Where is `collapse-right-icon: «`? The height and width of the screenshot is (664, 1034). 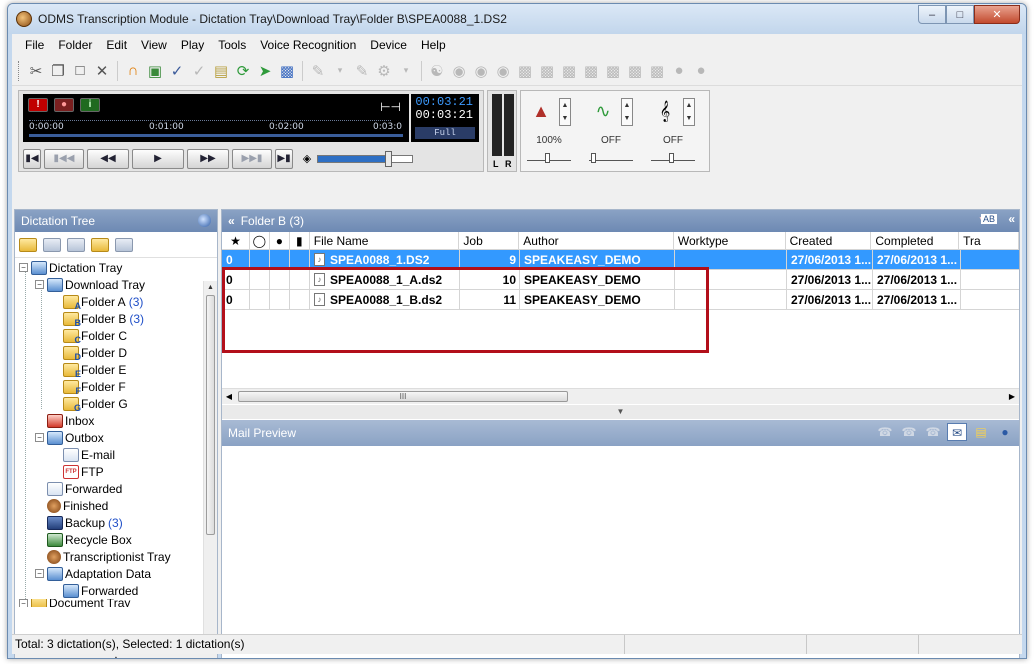
collapse-right-icon: « is located at coordinates (1011, 219).